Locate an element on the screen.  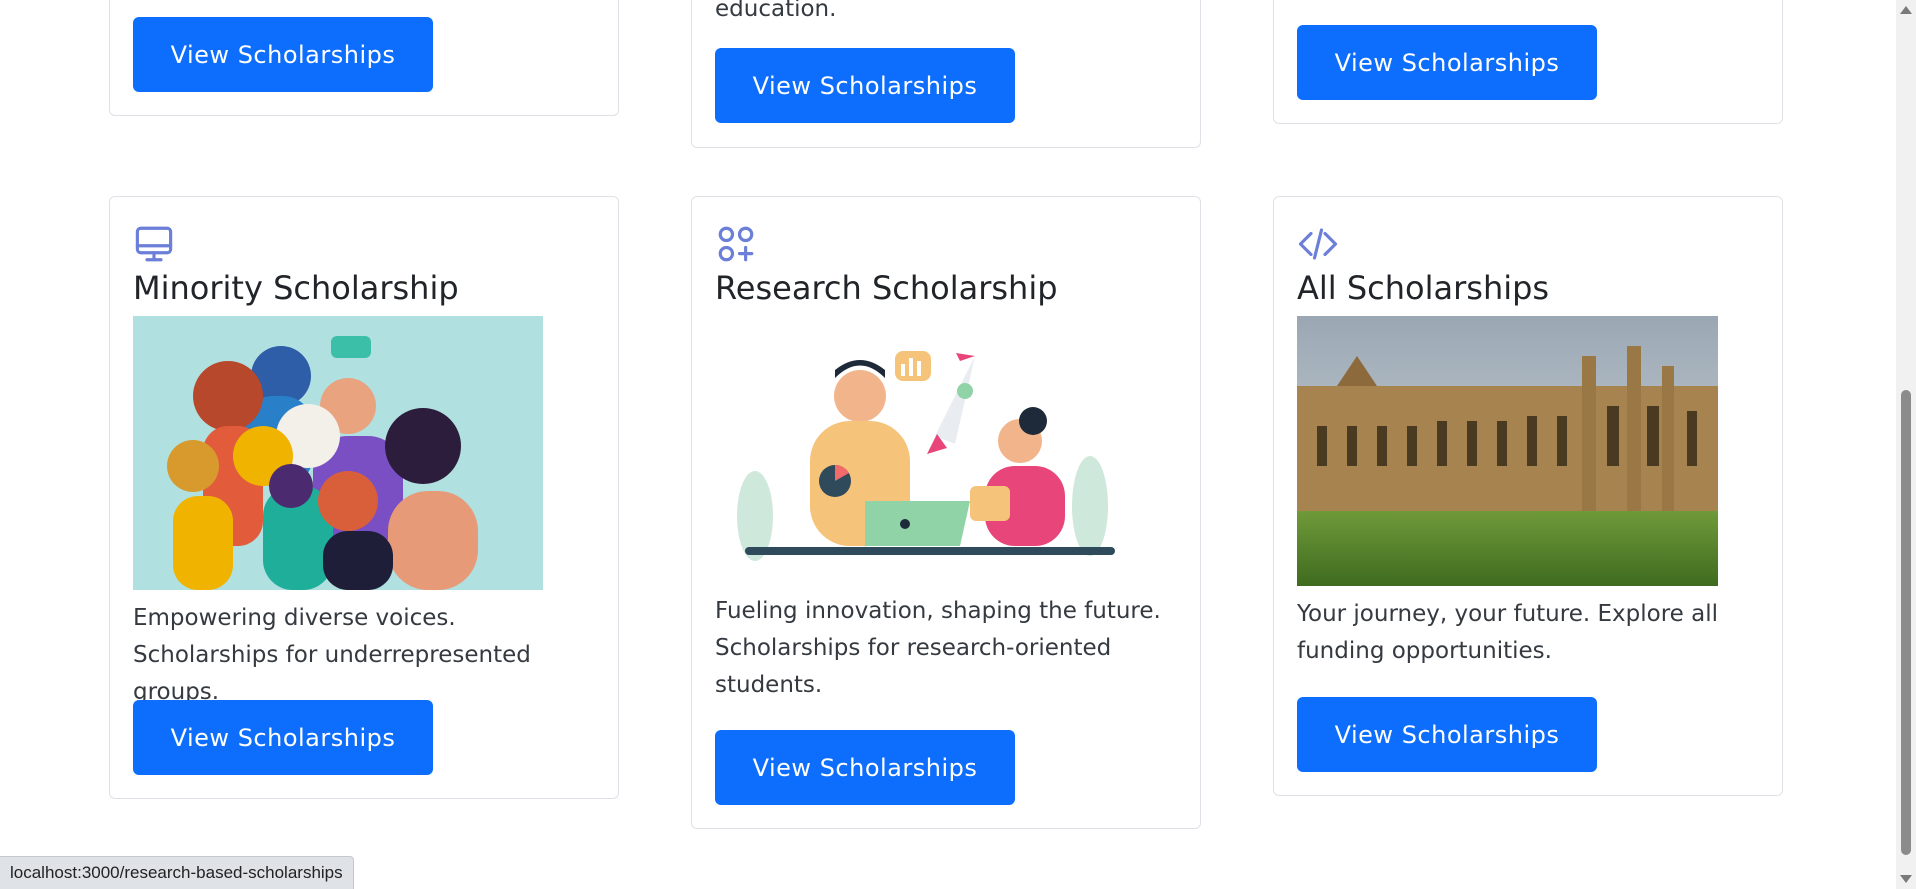
vertical-scrollbar is located at coordinates (1906, 444).